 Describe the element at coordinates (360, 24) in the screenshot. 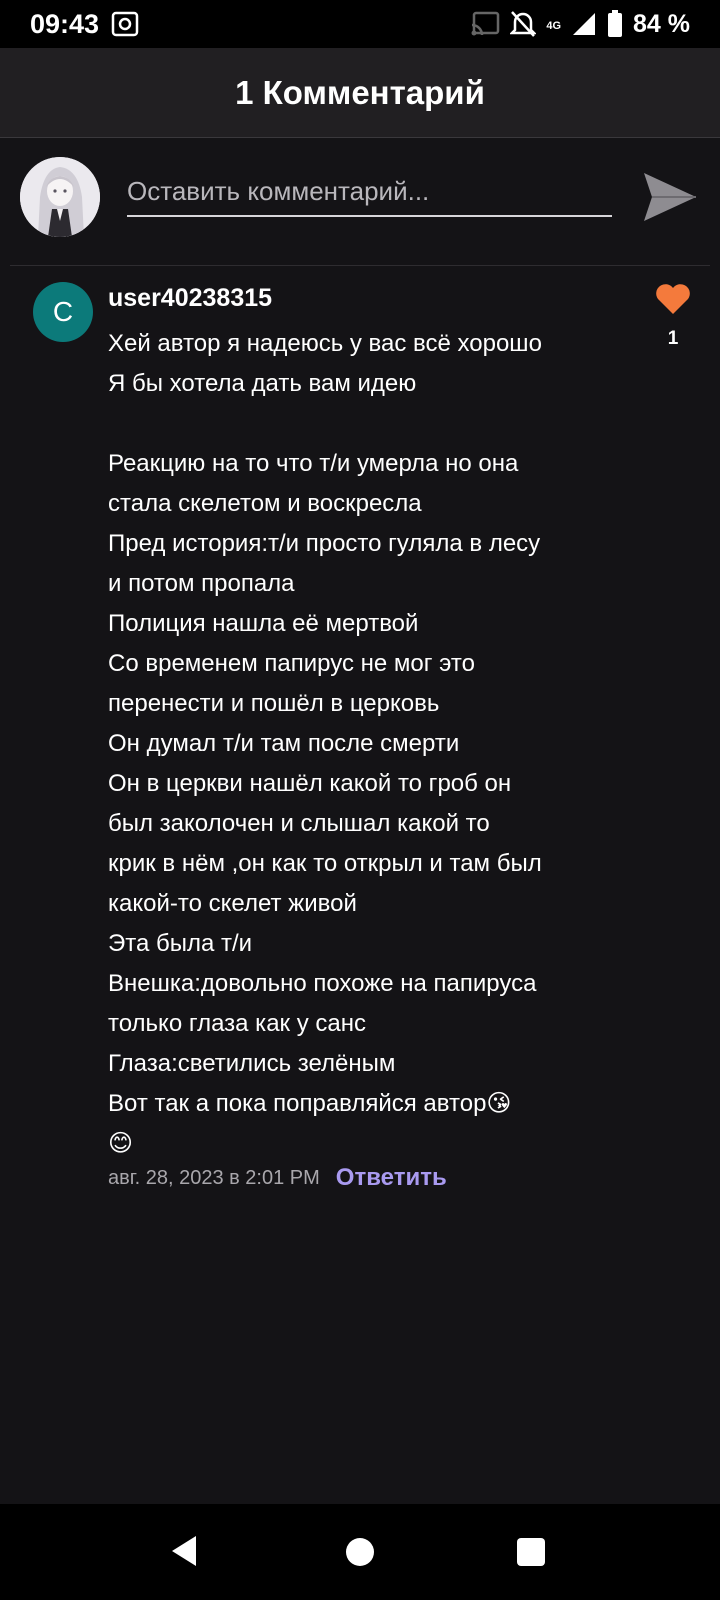

I see `status-bar: 09:43 4G 84 %` at that location.